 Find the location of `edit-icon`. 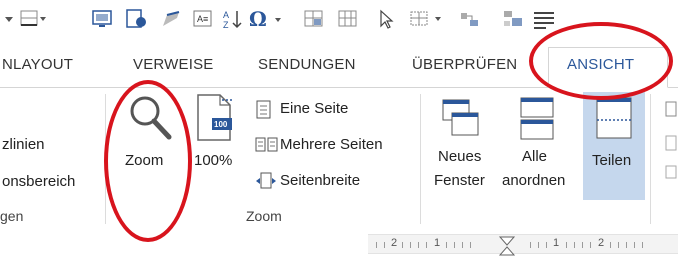

edit-icon is located at coordinates (171, 19).